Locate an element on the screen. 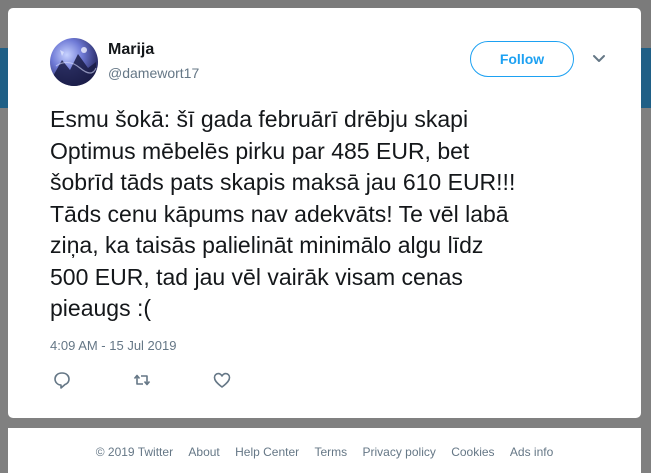 The height and width of the screenshot is (473, 651). chevron-down-icon is located at coordinates (599, 59).